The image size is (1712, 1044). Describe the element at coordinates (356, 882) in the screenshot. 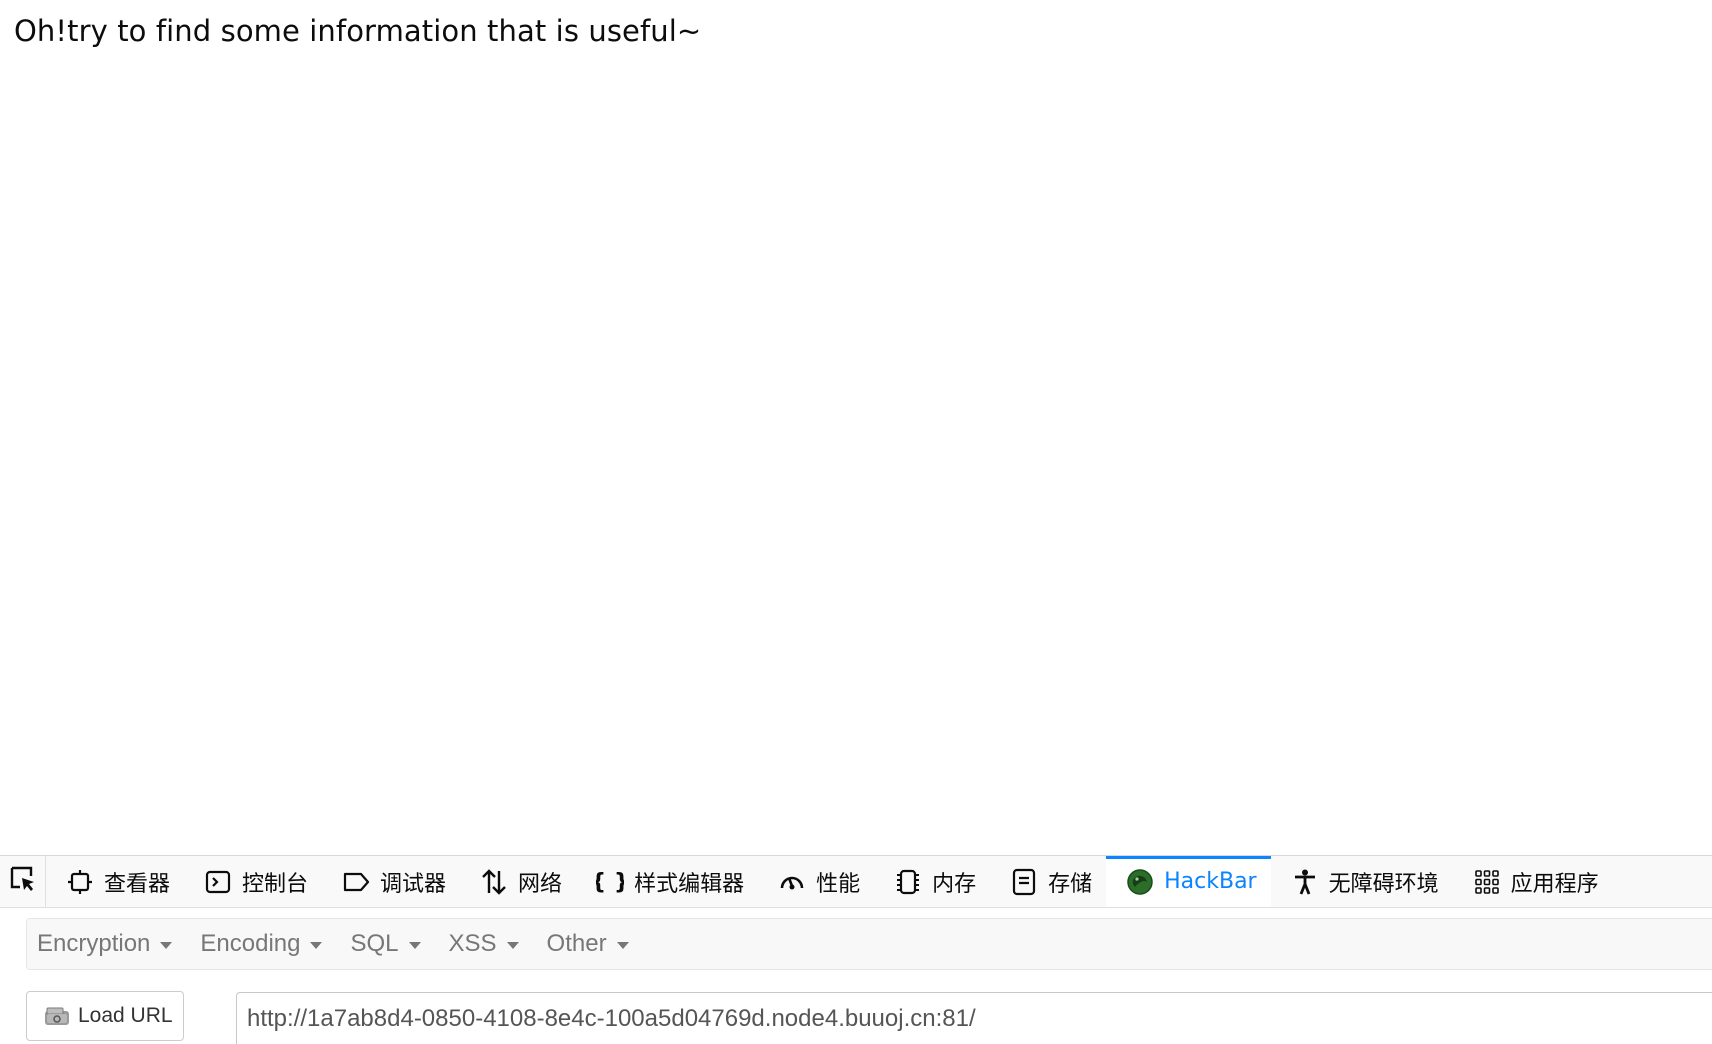

I see `debugger-icon` at that location.